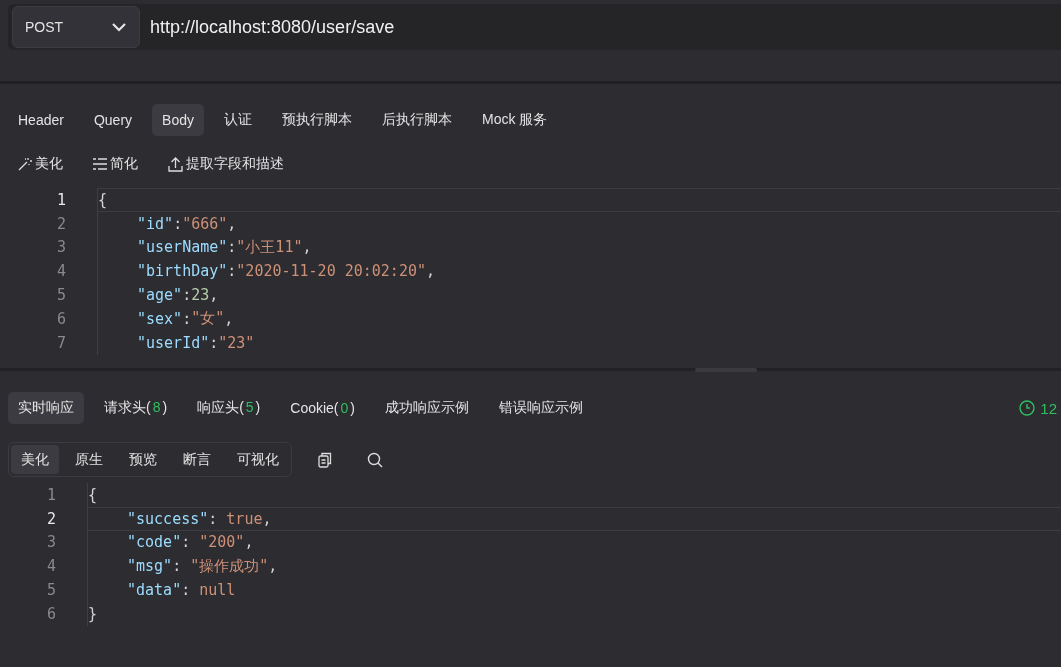 Image resolution: width=1061 pixels, height=667 pixels. Describe the element at coordinates (579, 271) in the screenshot. I see `code-line: "birthDay":"2020-11-20 20:02:20",` at that location.